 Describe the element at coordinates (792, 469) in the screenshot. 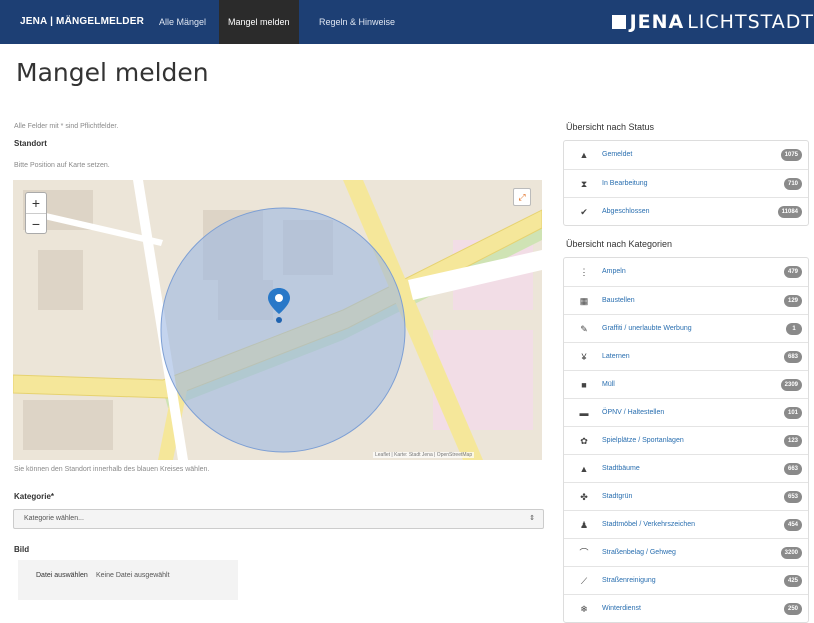

I see `count-badge: 663` at that location.